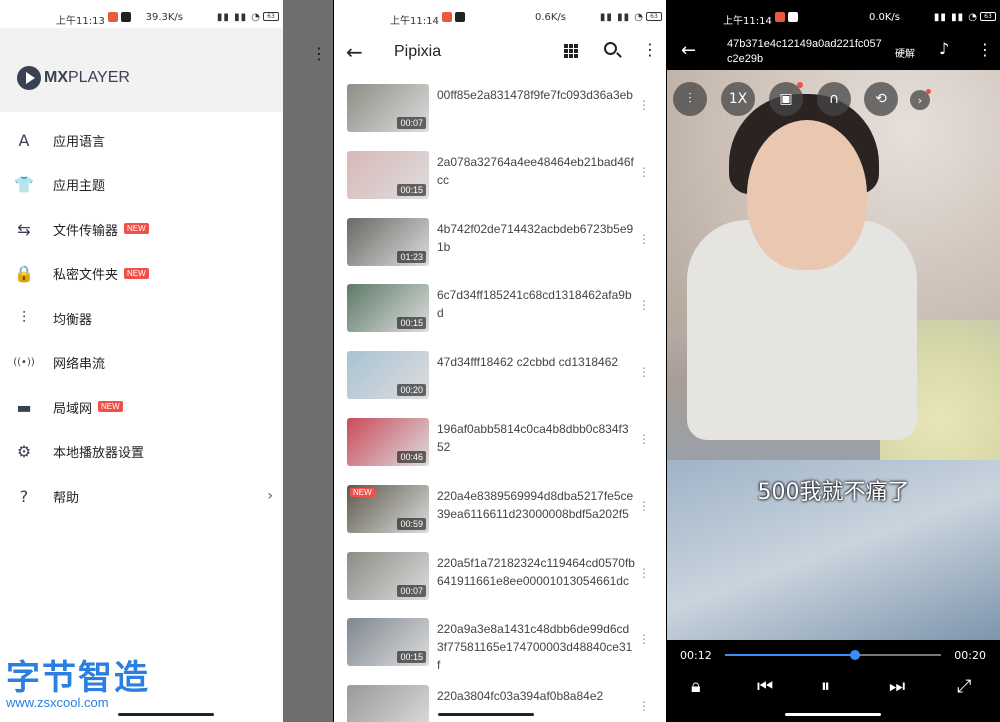 The width and height of the screenshot is (1000, 722). What do you see at coordinates (690, 99) in the screenshot?
I see `equalizer-button: ⫶` at bounding box center [690, 99].